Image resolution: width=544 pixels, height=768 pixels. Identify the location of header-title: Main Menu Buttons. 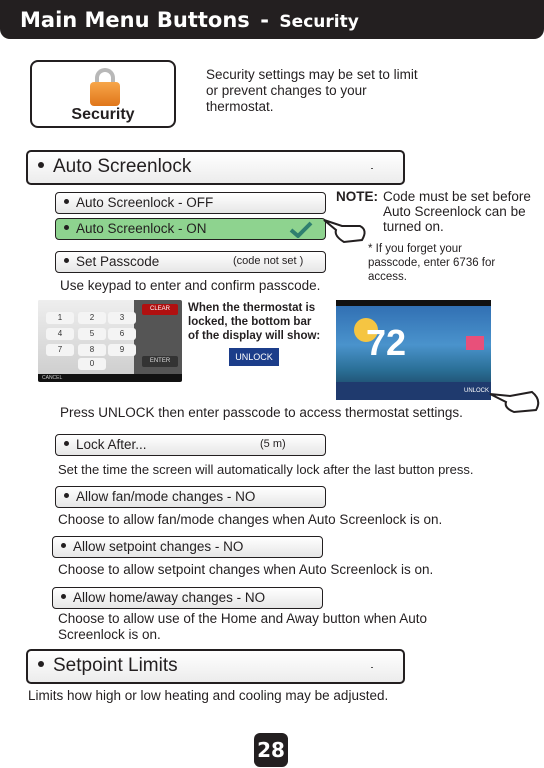
(135, 20).